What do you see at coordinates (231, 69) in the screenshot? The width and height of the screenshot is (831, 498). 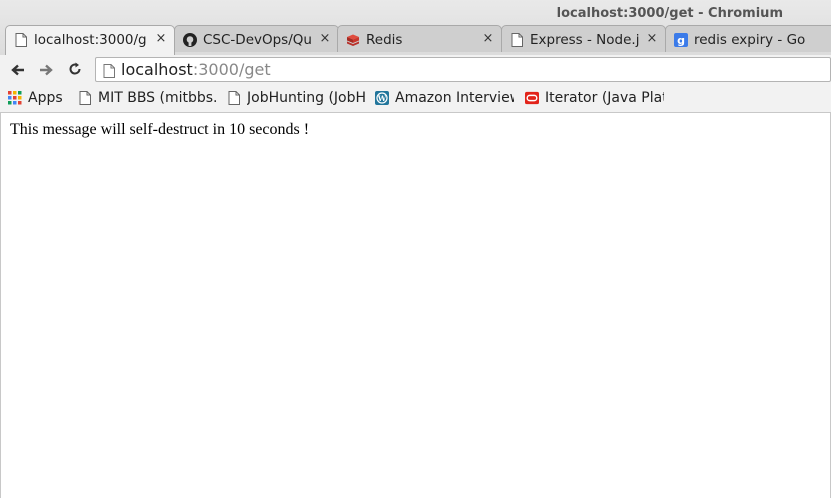 I see `url-path: :3000/get` at bounding box center [231, 69].